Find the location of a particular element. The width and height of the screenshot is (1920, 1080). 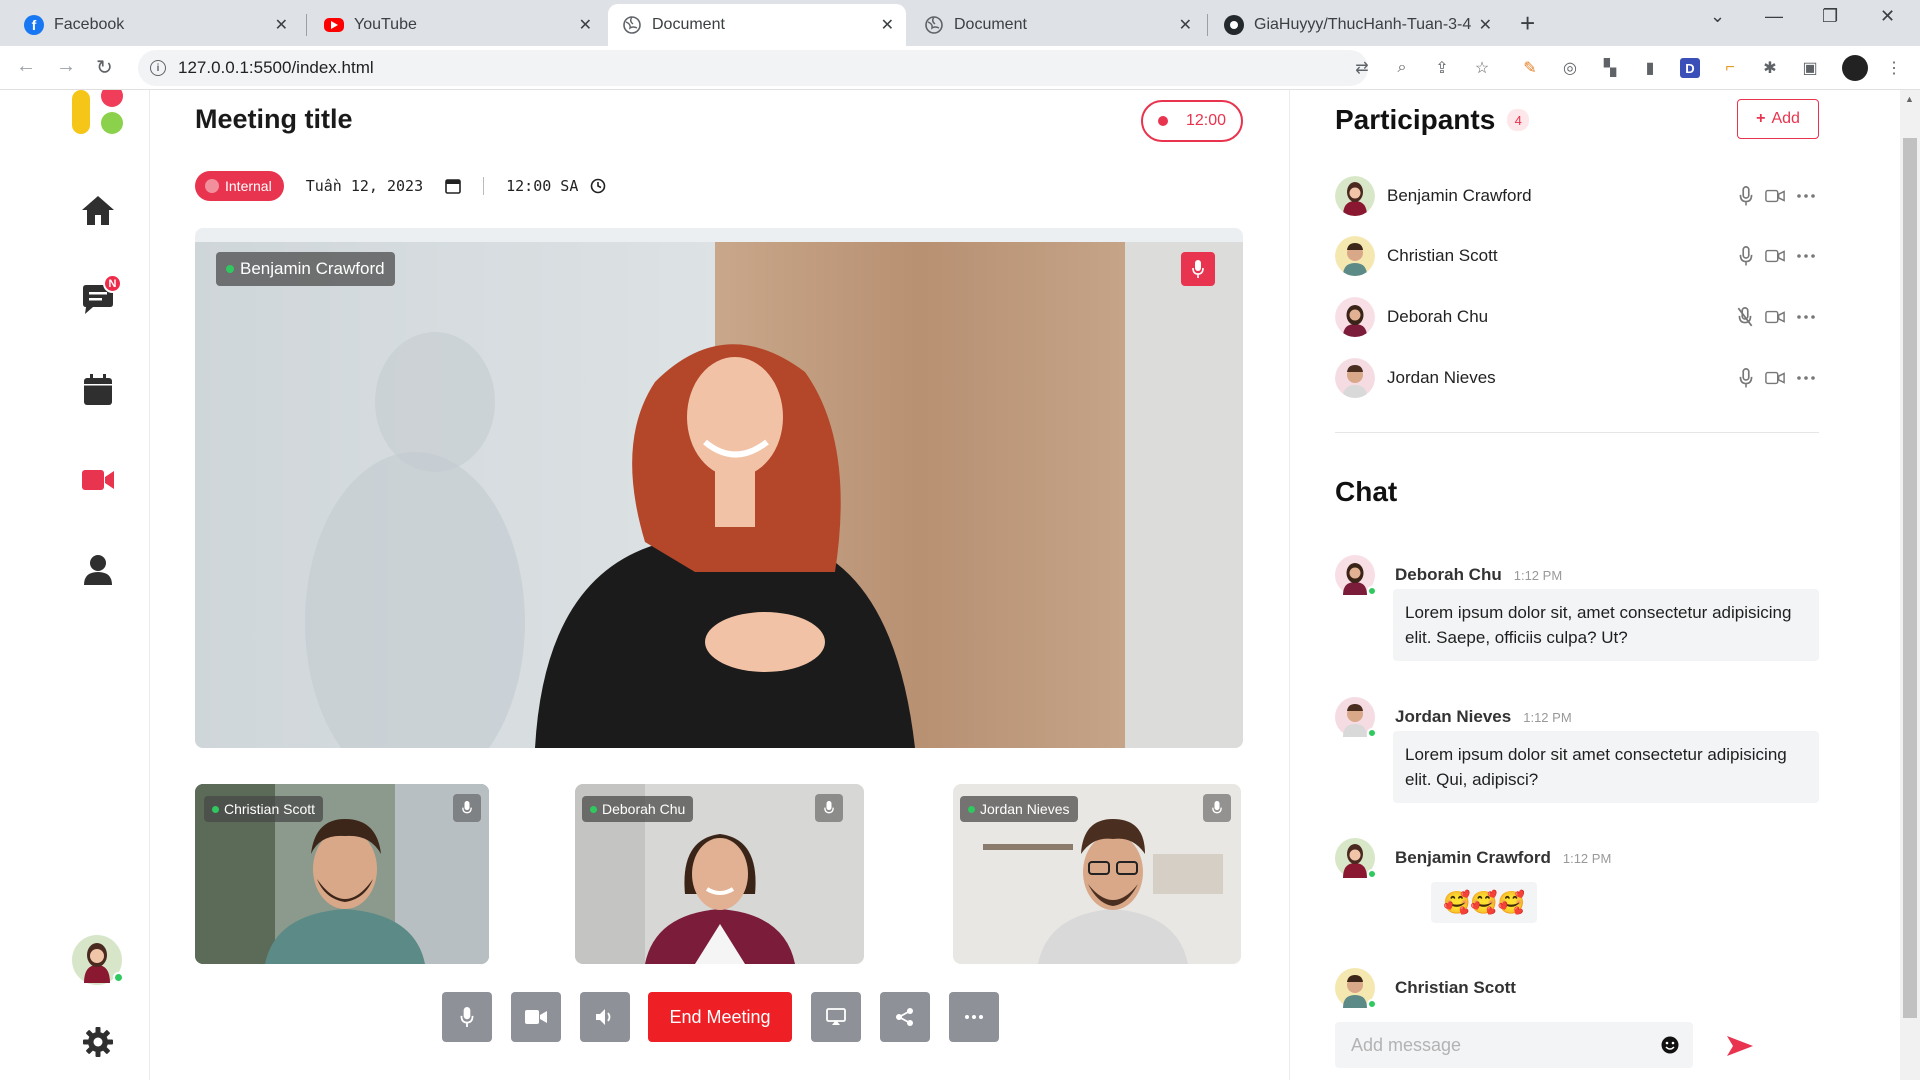

zoom-icon: ⌕ is located at coordinates (1402, 68).